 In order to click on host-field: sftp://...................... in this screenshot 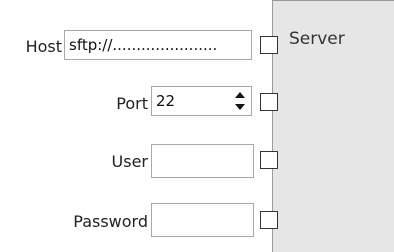, I will do `click(158, 45)`.